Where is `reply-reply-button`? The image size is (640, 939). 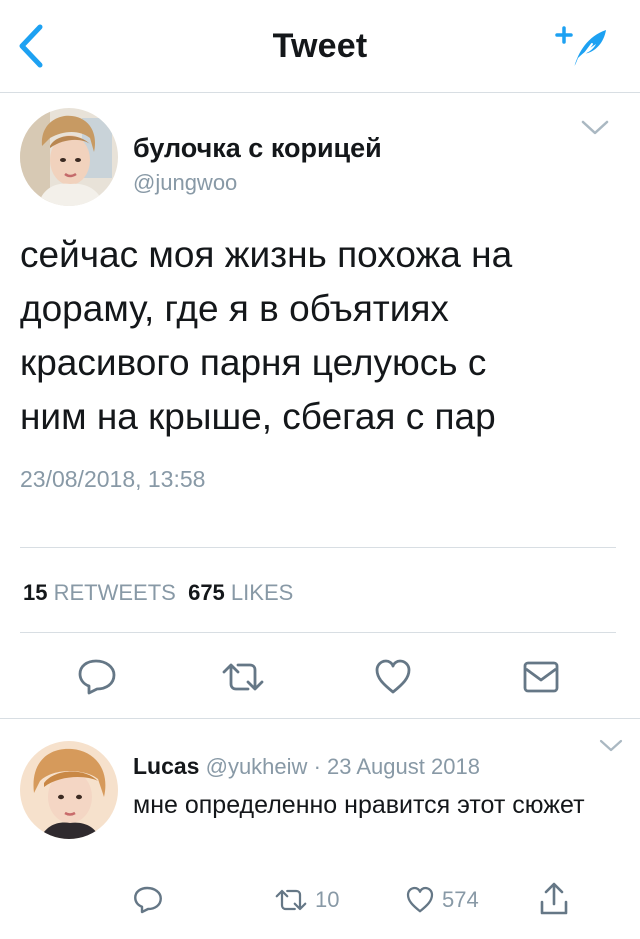
reply-reply-button is located at coordinates (148, 900).